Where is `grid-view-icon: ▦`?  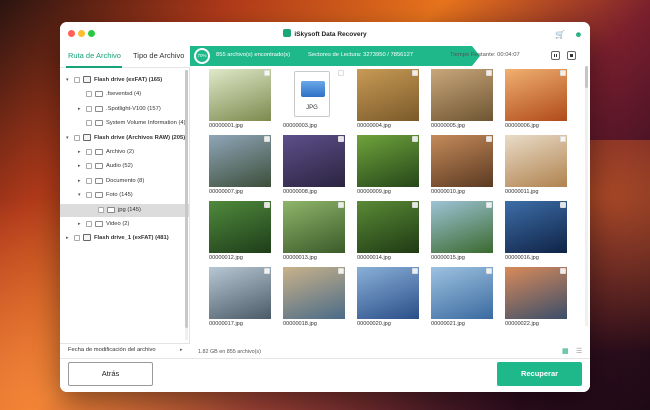 grid-view-icon: ▦ is located at coordinates (566, 352).